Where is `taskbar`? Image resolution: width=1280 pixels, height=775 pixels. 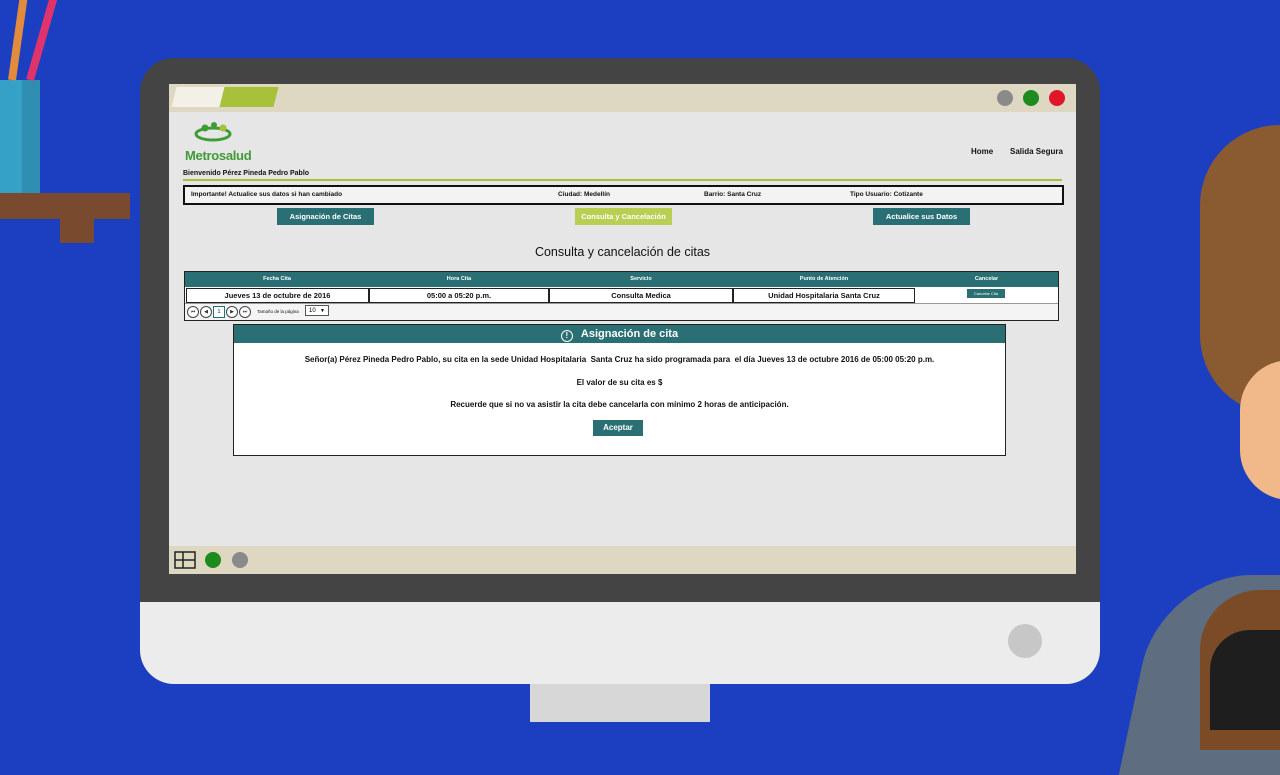
taskbar is located at coordinates (622, 560).